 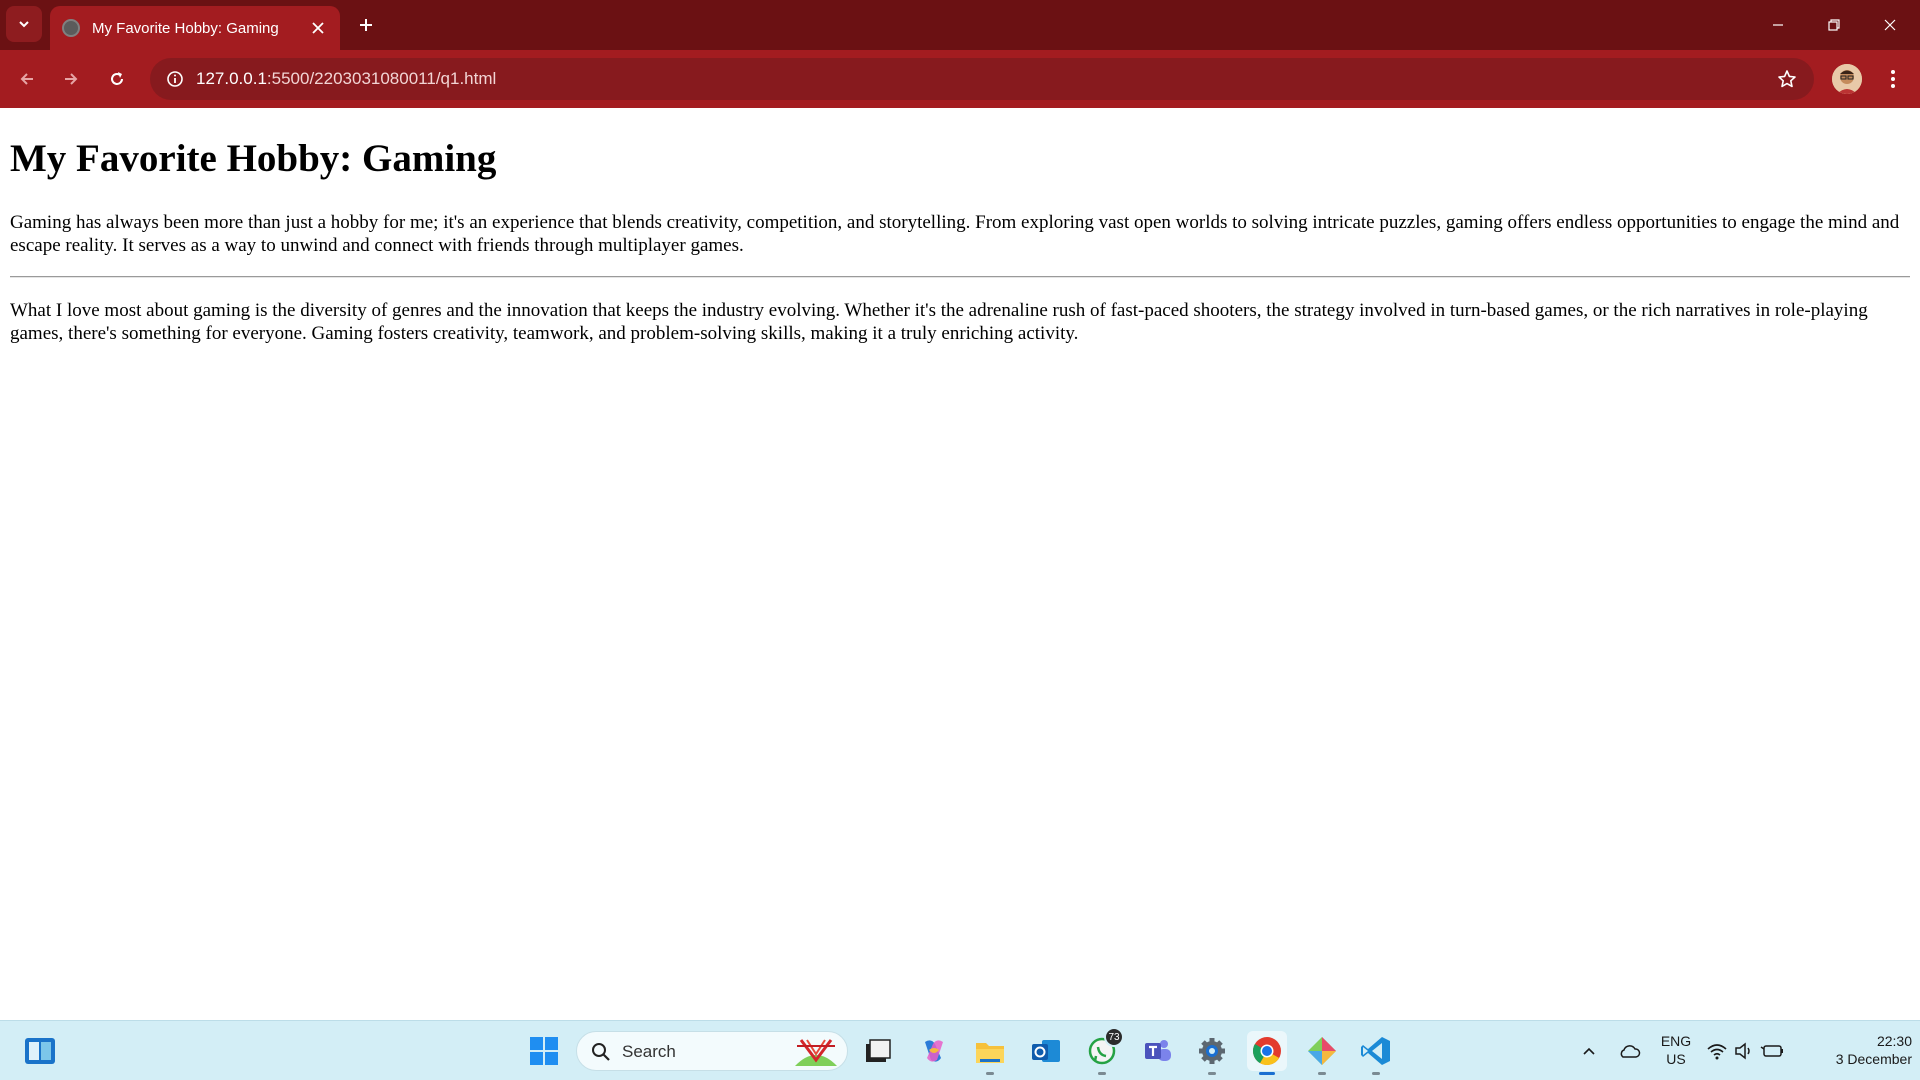 I want to click on url-text: 127.0.0.1:5500/2203031080011/q1.html, so click(x=346, y=79).